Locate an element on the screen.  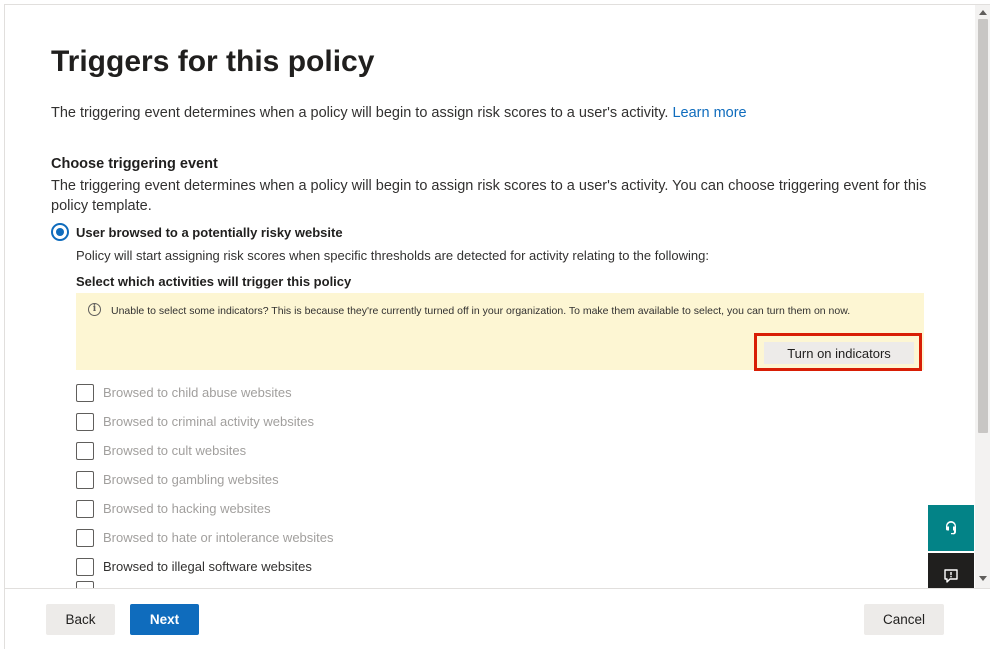
activity-item: Browsed to cult websites is located at coordinates (205, 450).